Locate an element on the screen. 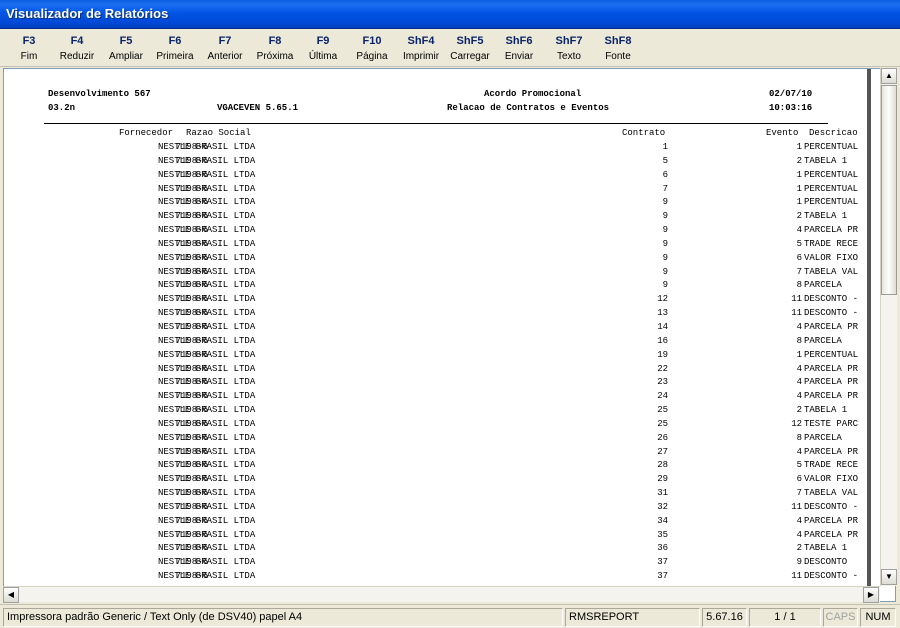 The height and width of the screenshot is (628, 900). toolbar-button-label: Primeira is located at coordinates (175, 56).